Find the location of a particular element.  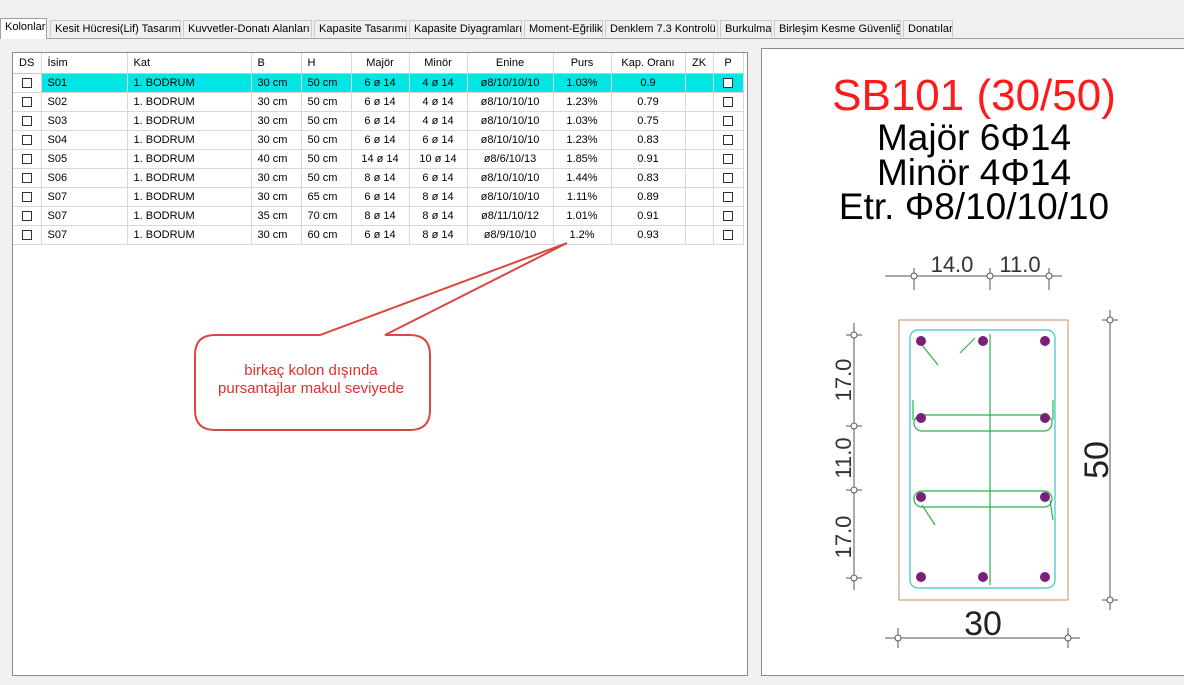

stirrup-label: Etr. Φ8/10/10/10 is located at coordinates (974, 206).